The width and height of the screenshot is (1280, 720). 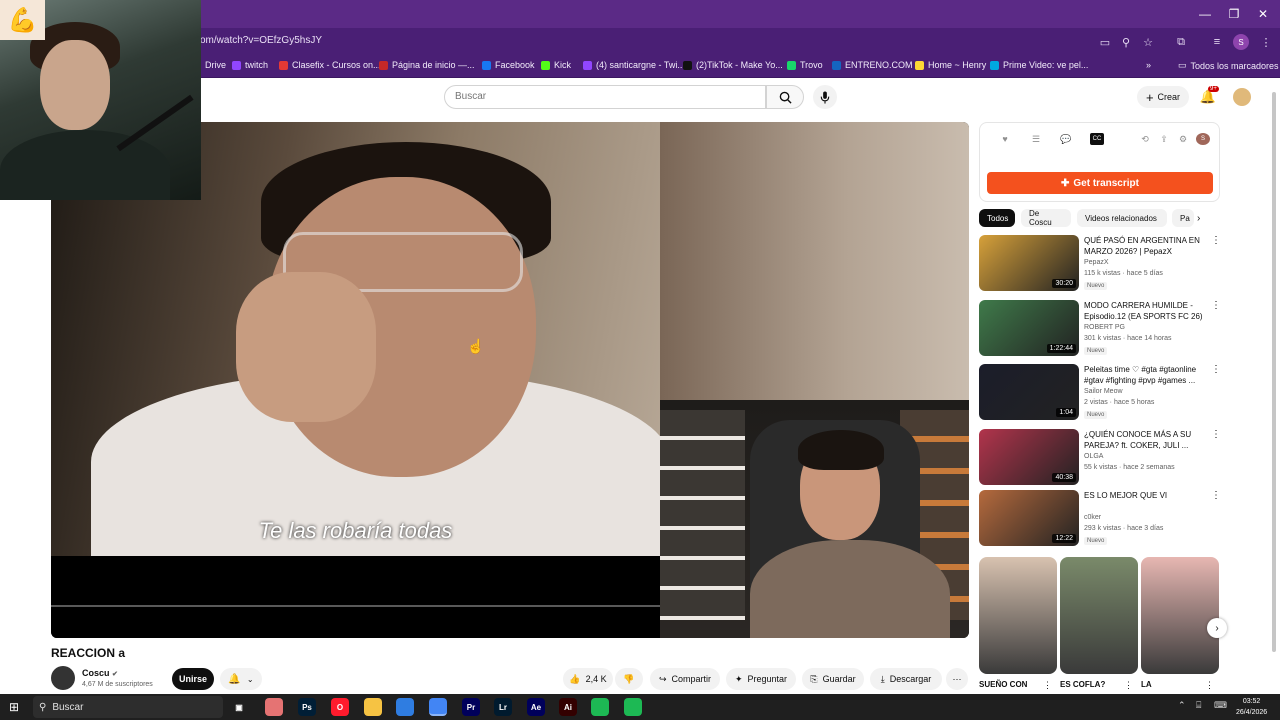 I want to click on taskbar-search: ⚲ Buscar, so click(x=128, y=707).